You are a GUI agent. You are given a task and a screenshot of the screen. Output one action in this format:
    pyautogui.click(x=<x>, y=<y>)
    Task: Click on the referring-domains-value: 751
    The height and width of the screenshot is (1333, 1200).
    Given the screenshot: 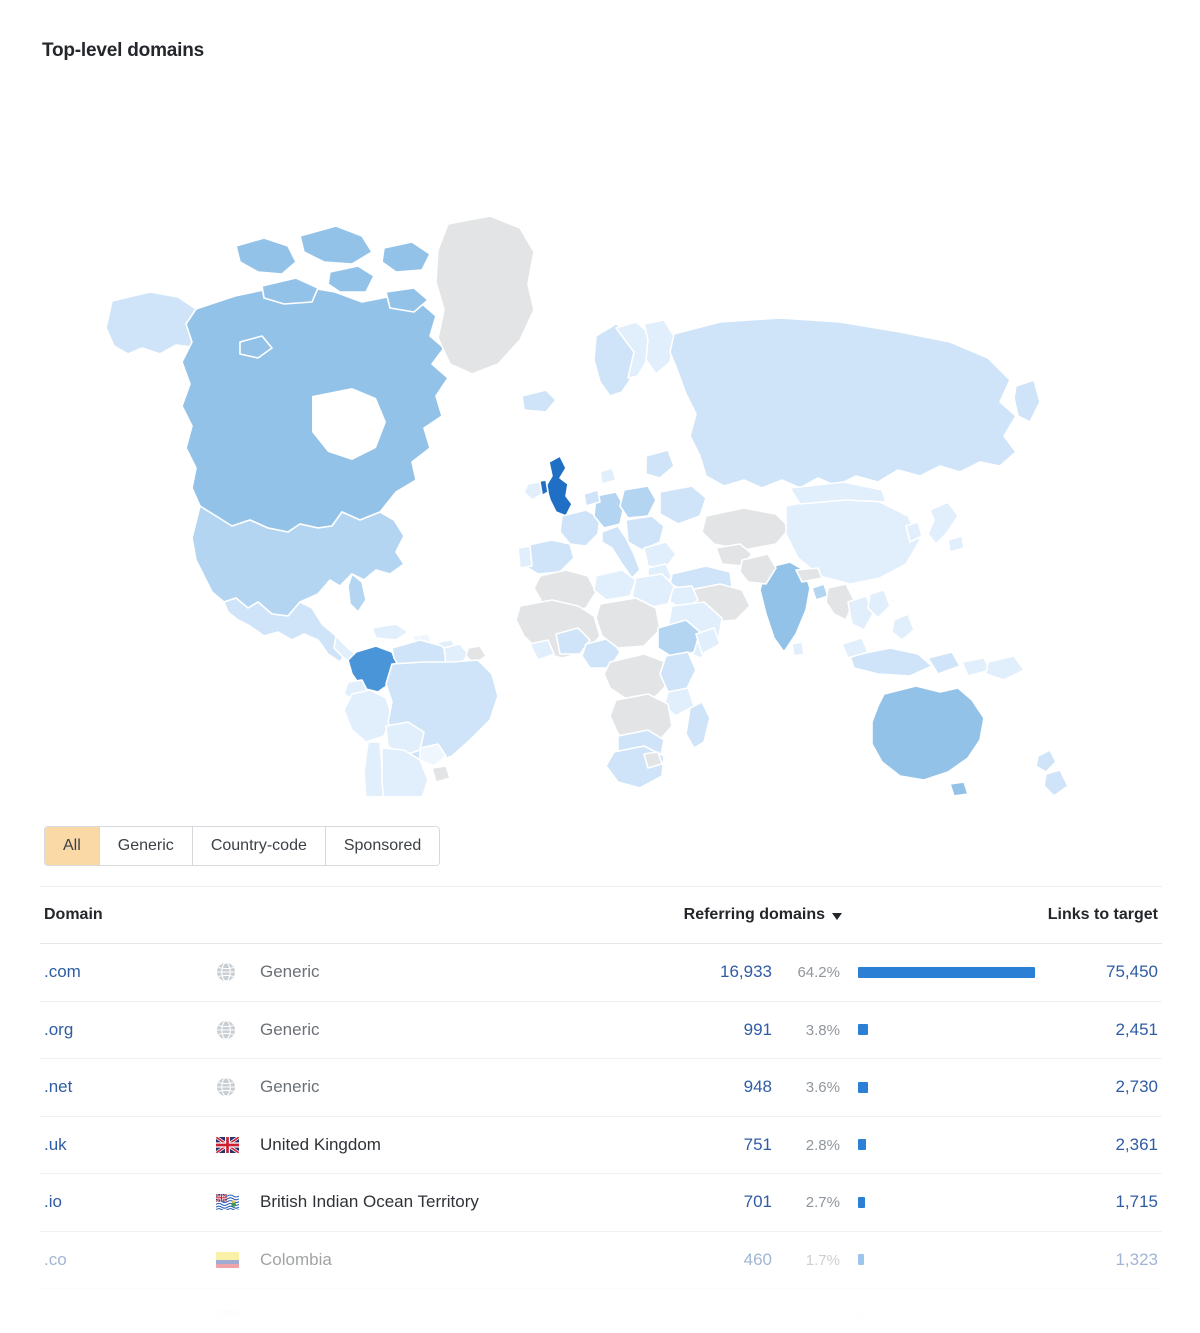 What is the action you would take?
    pyautogui.click(x=758, y=1144)
    